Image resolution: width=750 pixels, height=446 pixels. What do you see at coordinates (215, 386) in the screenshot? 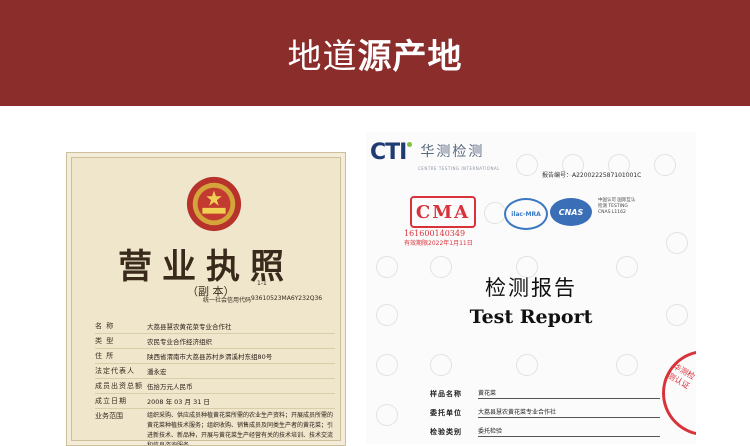
I see `license-row: 成员出资总额 伍拾万元人民币` at bounding box center [215, 386].